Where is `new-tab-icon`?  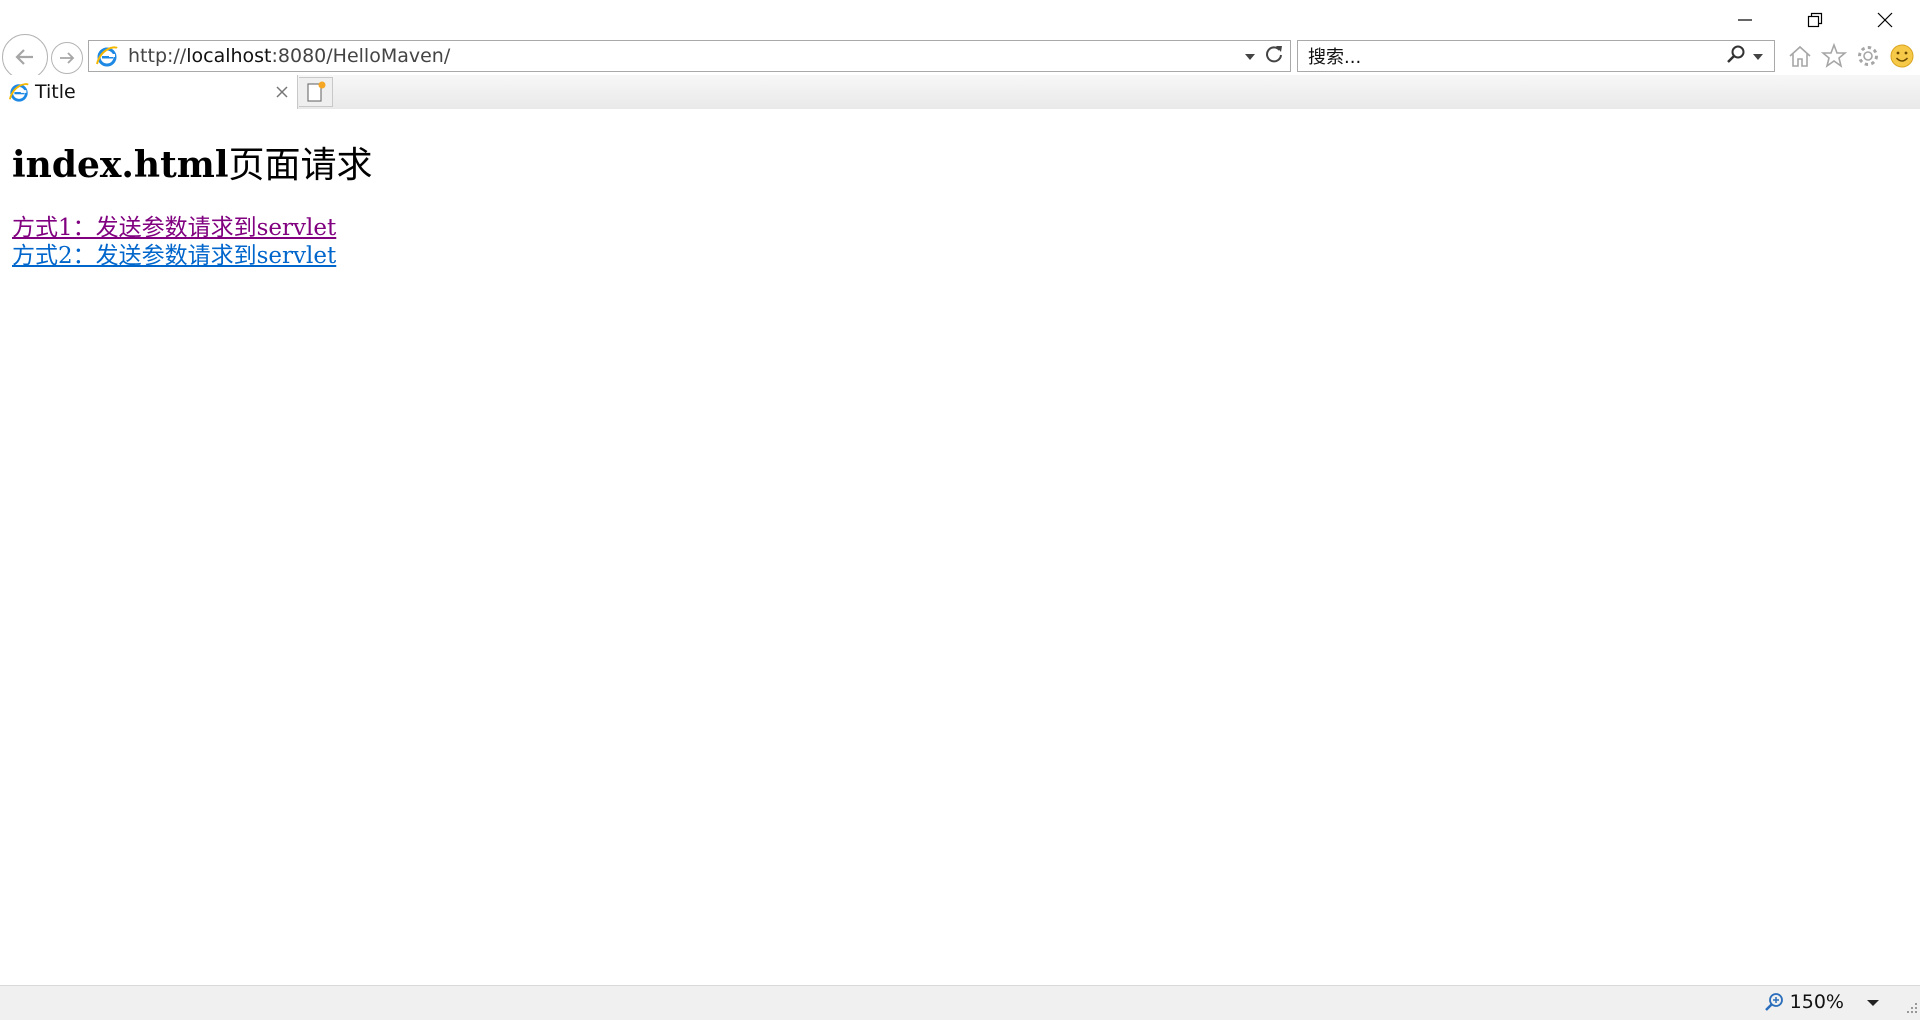
new-tab-icon is located at coordinates (315, 91).